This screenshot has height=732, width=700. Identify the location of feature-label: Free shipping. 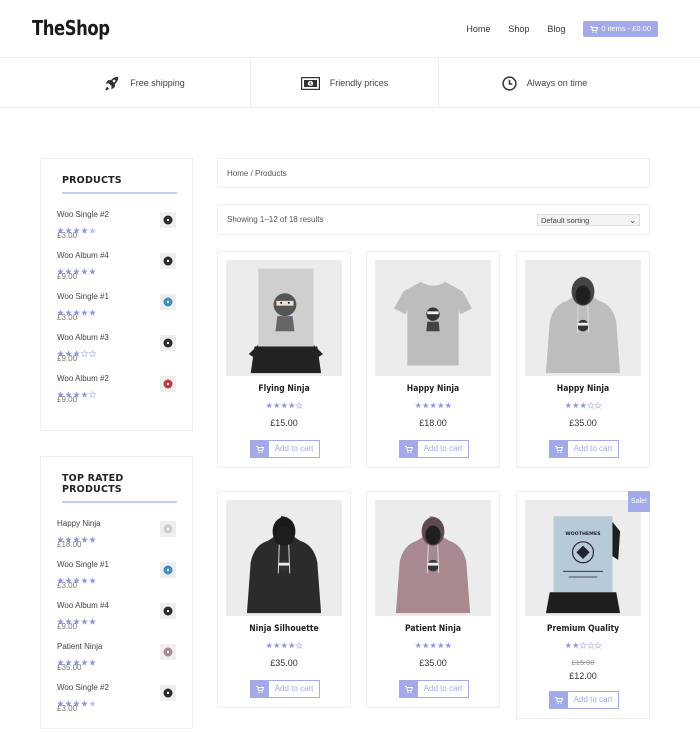
(157, 83).